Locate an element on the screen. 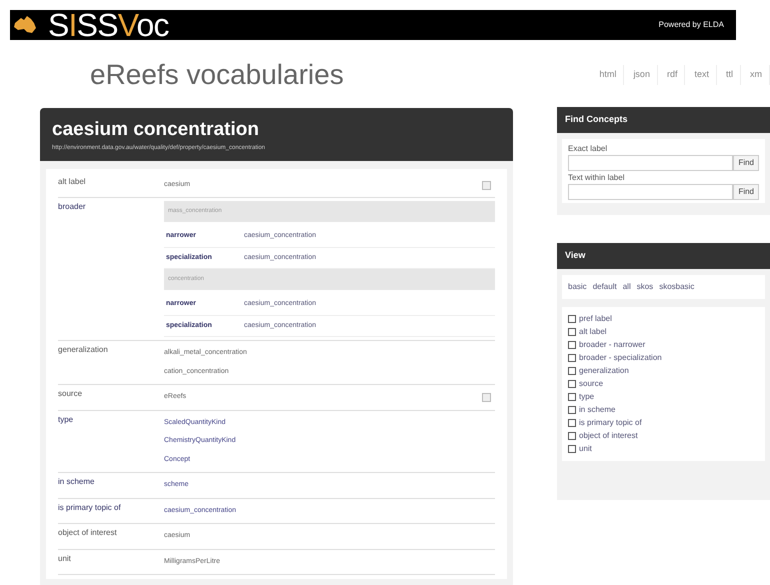 This screenshot has height=585, width=770. checkbox-label: unit is located at coordinates (585, 448).